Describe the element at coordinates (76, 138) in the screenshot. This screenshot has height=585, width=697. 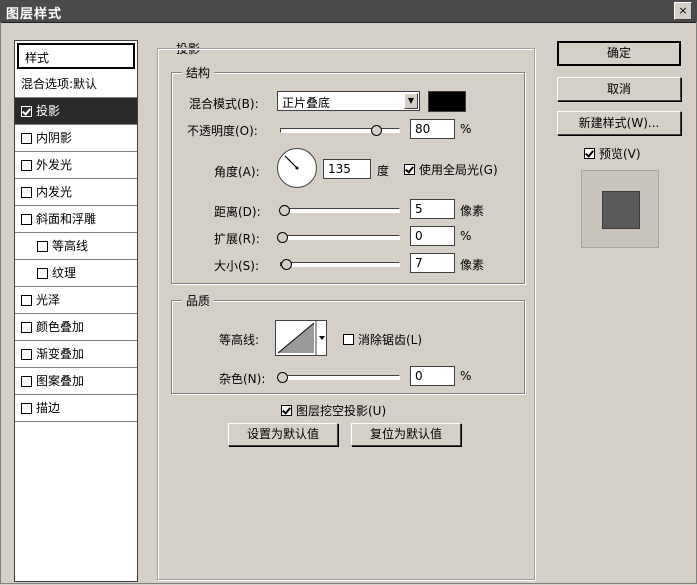
I see `style-item: 内阴影` at that location.